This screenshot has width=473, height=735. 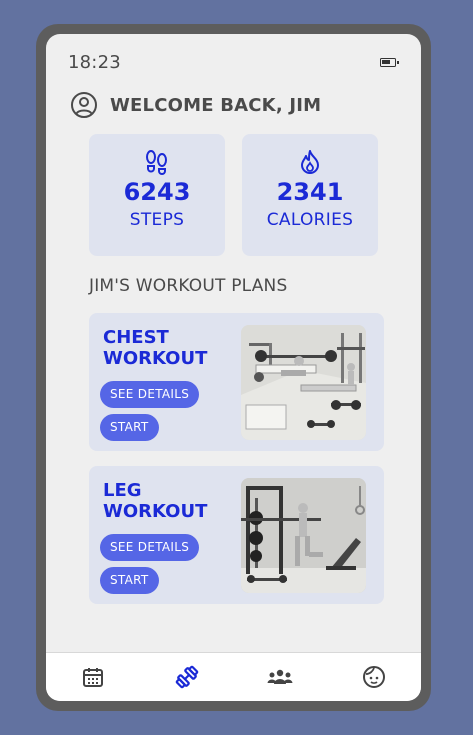 I want to click on dumbbell-icon, so click(x=187, y=677).